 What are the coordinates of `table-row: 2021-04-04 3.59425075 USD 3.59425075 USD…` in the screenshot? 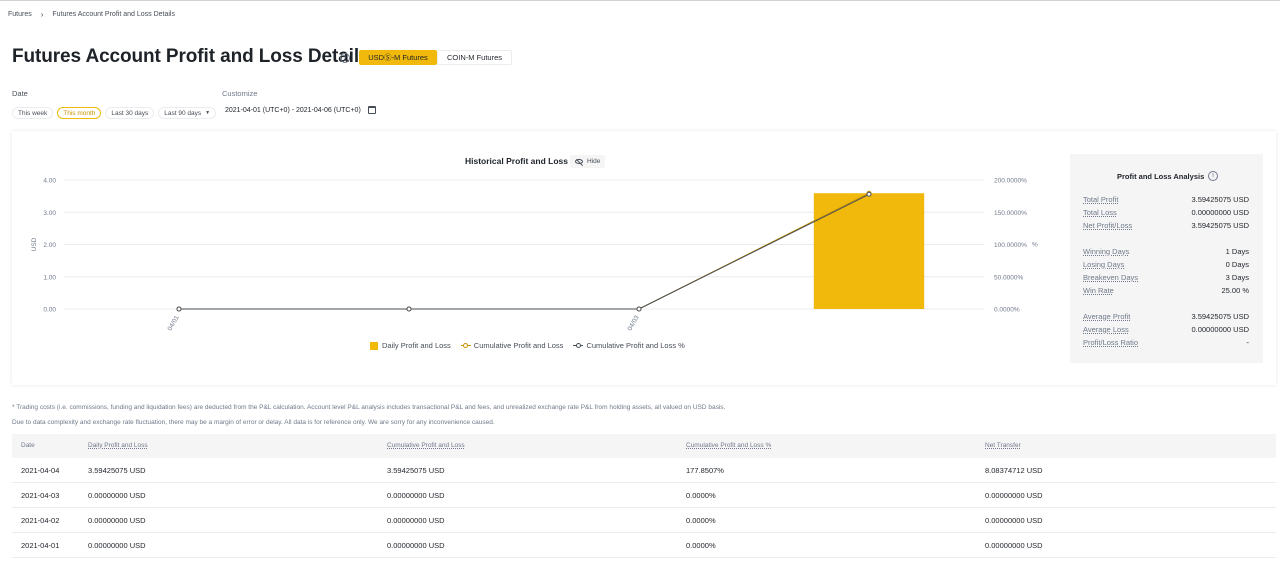 It's located at (644, 470).